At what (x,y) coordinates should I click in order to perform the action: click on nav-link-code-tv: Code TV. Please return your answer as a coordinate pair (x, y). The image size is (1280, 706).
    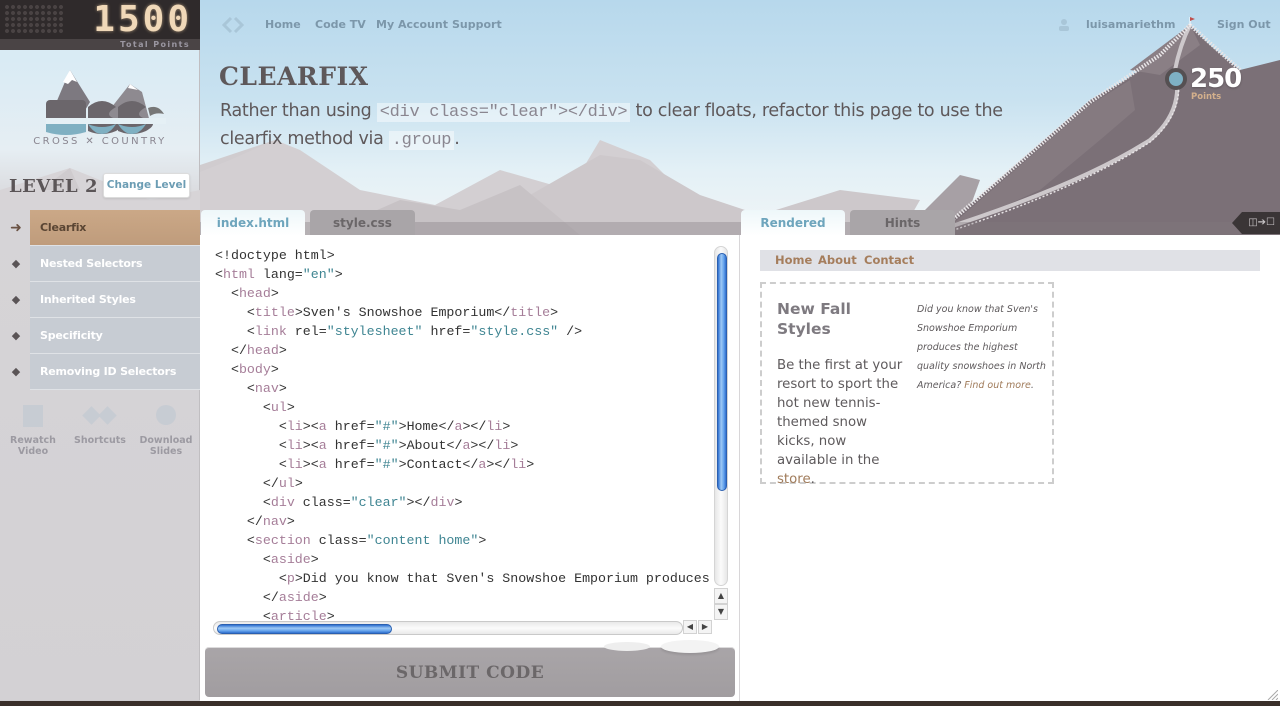
    Looking at the image, I should click on (340, 24).